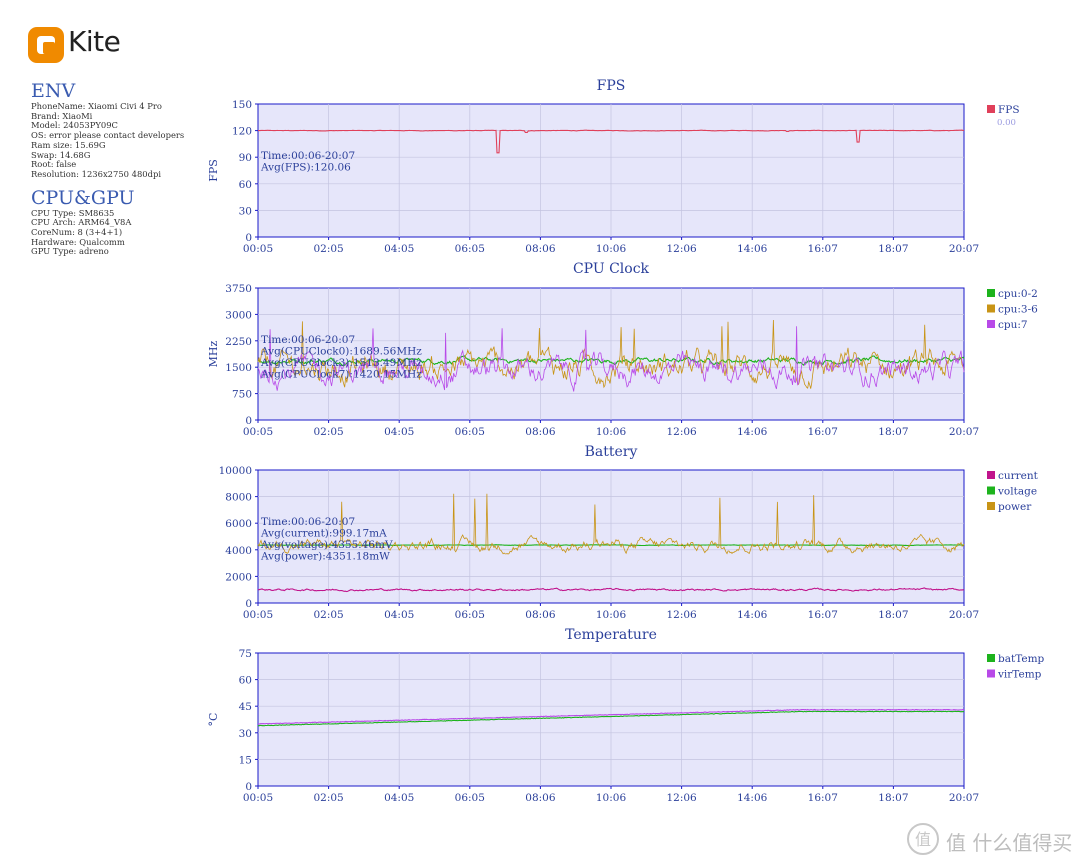  I want to click on y-tick-label: 1500, so click(238, 368).